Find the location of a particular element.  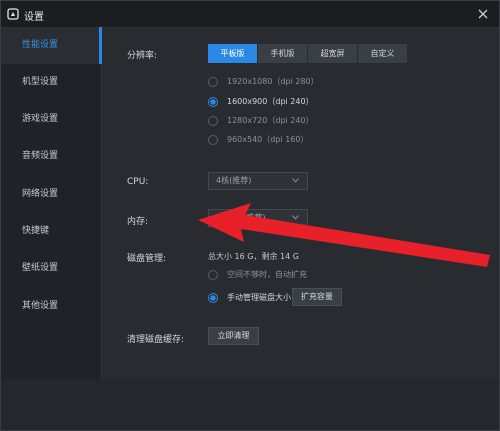

sidebar-item-wallpaper: 壁纸设置 is located at coordinates (51, 268).